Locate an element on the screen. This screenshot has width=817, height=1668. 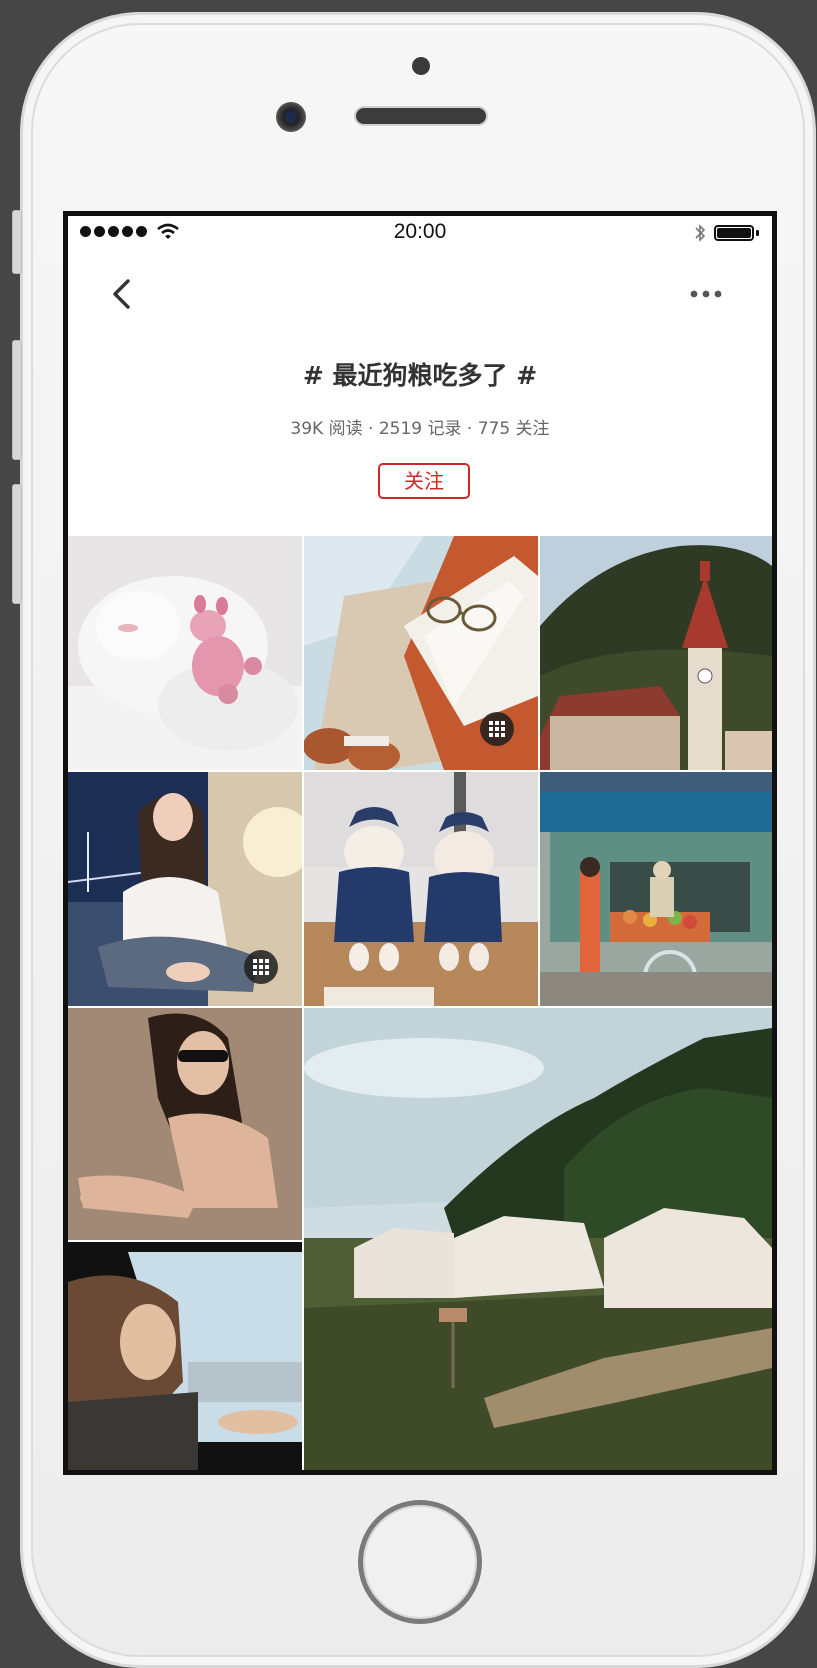
photo-tile-girl-night is located at coordinates (185, 889).